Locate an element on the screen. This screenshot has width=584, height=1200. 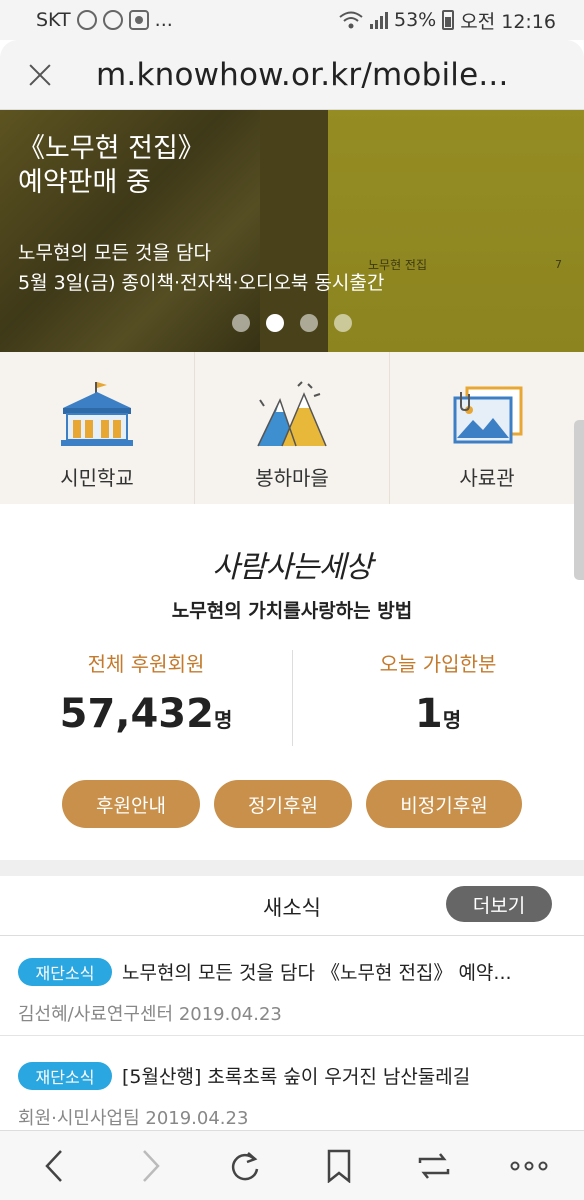
category-citizen-school: 시민학교 is located at coordinates (97, 428).